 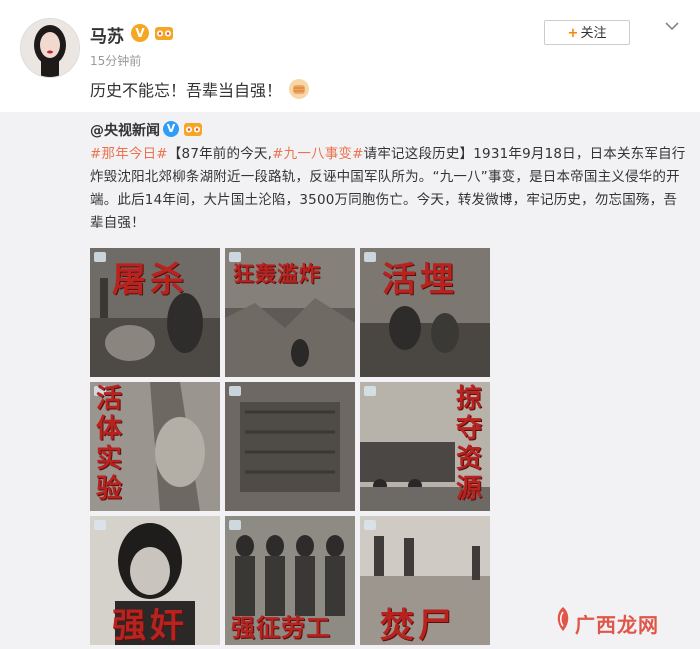 I want to click on follow-button: + 关注, so click(x=587, y=32).